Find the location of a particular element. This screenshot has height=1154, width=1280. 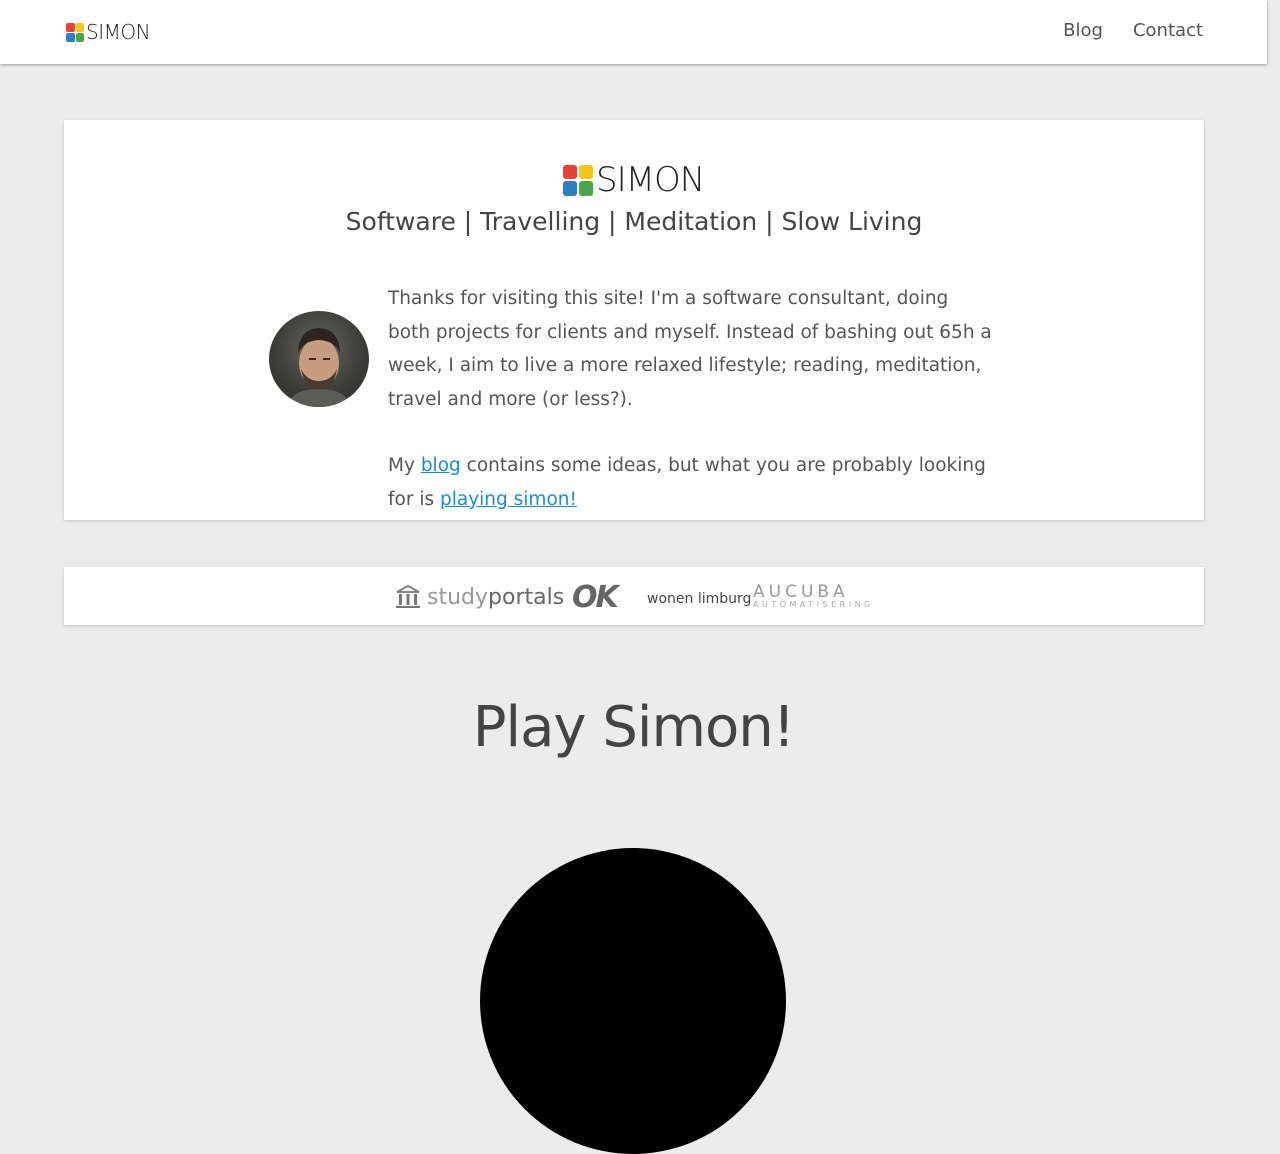

studyportals-study: study is located at coordinates (458, 597).